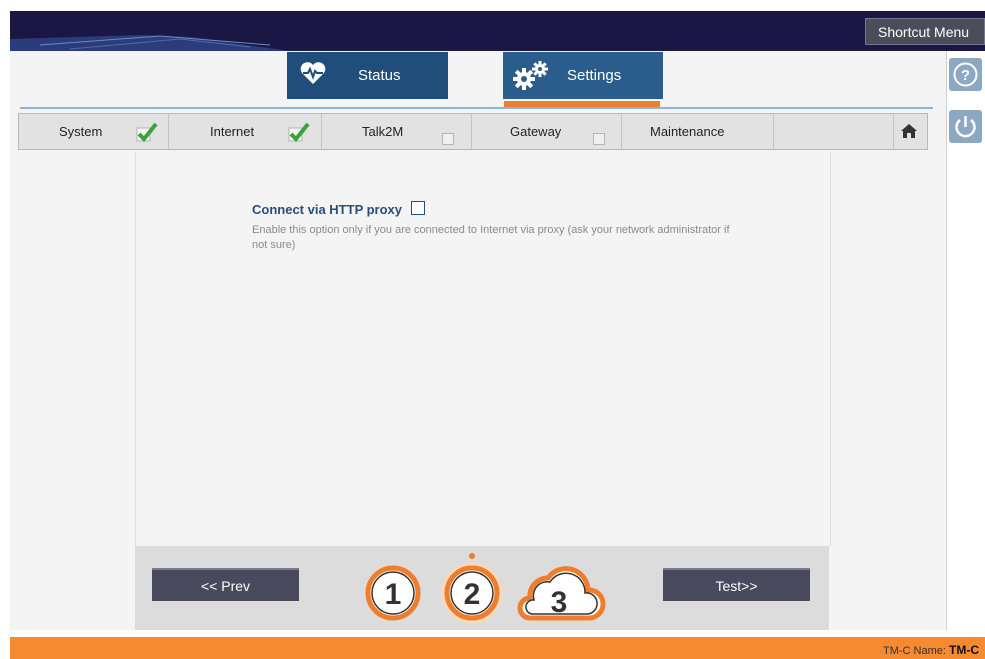 This screenshot has width=985, height=659. I want to click on step-2-indicator: 2, so click(472, 588).